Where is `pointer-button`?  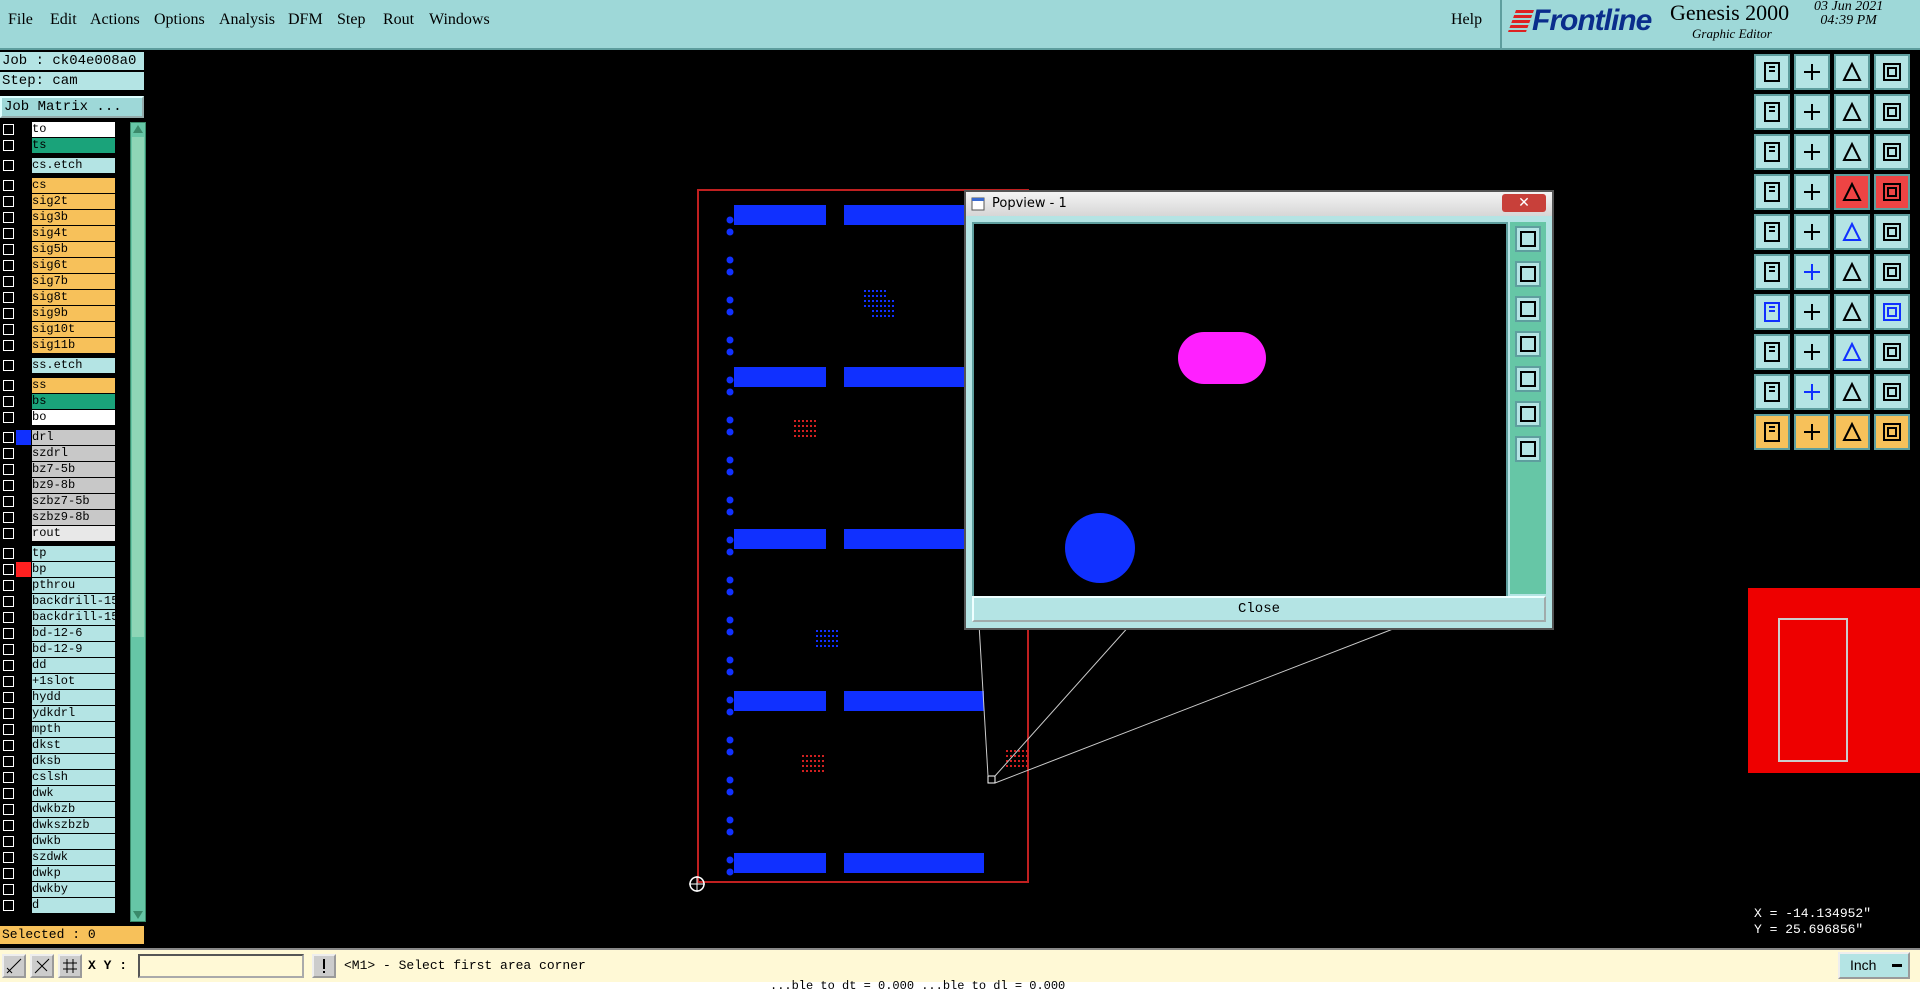
pointer-button is located at coordinates (1772, 432).